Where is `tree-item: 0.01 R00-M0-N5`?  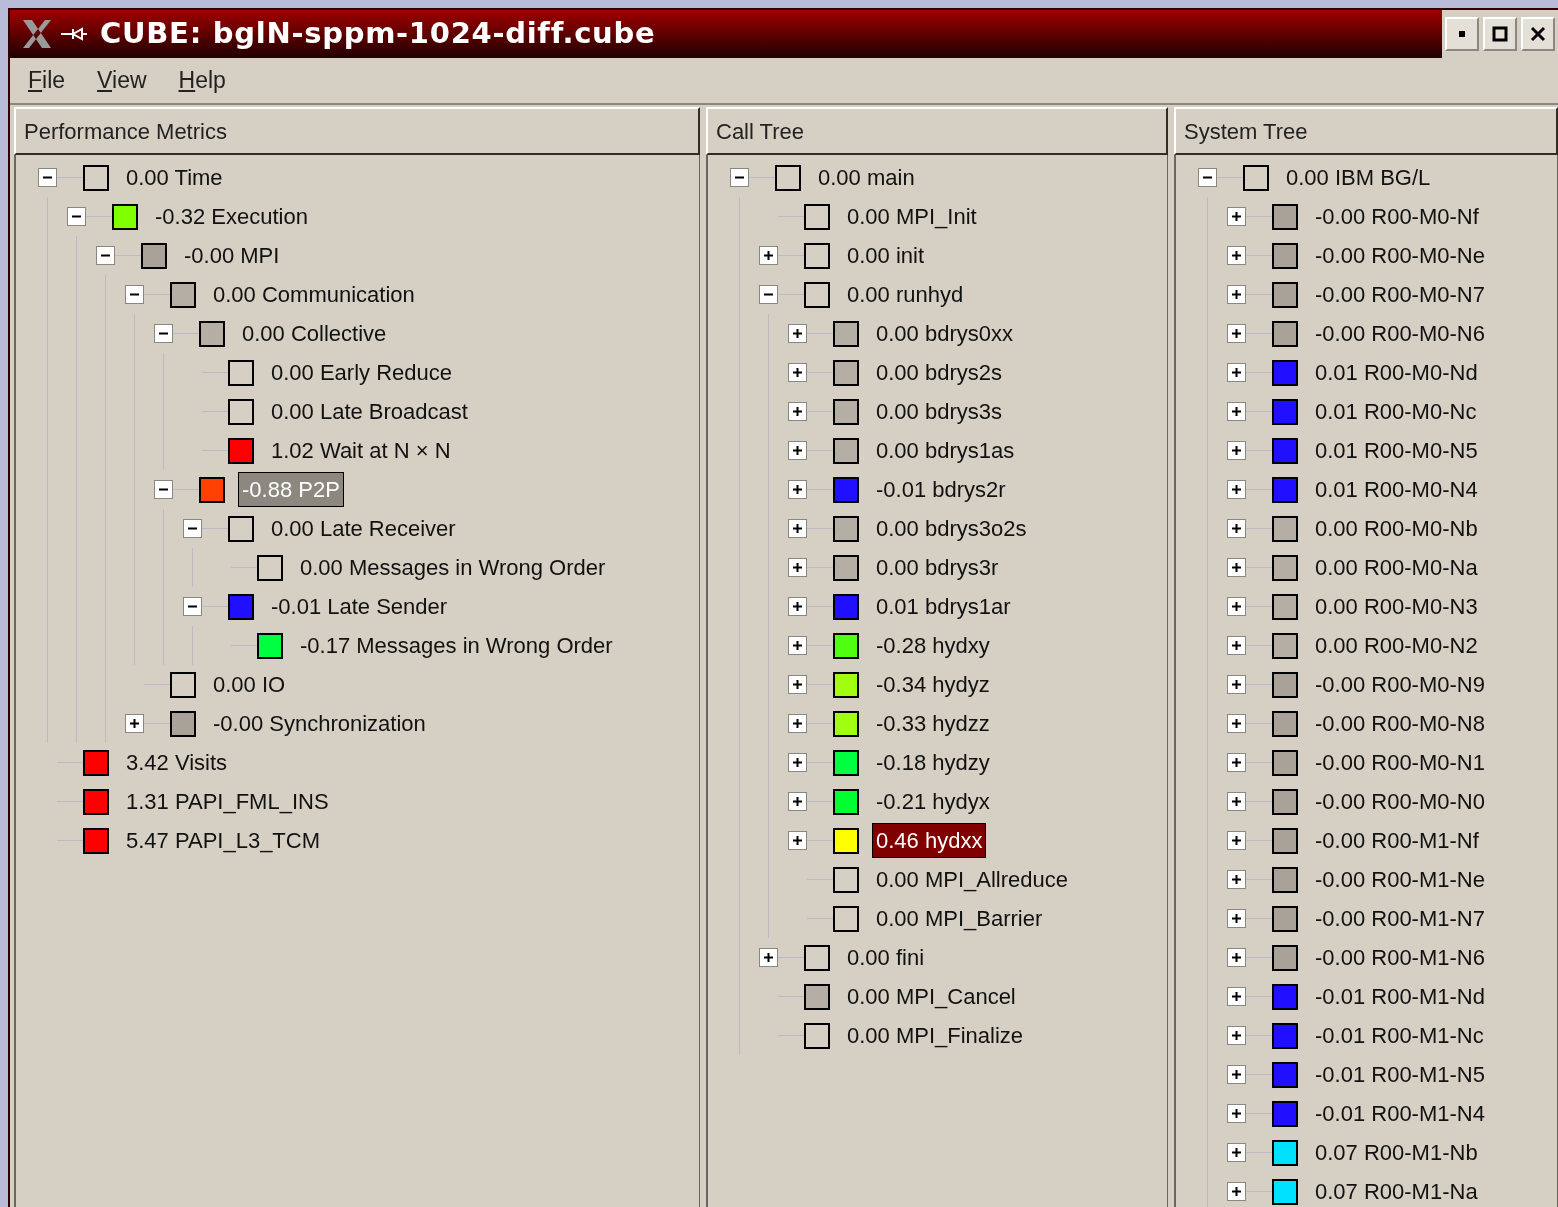
tree-item: 0.01 R00-M0-N5 is located at coordinates (1396, 450).